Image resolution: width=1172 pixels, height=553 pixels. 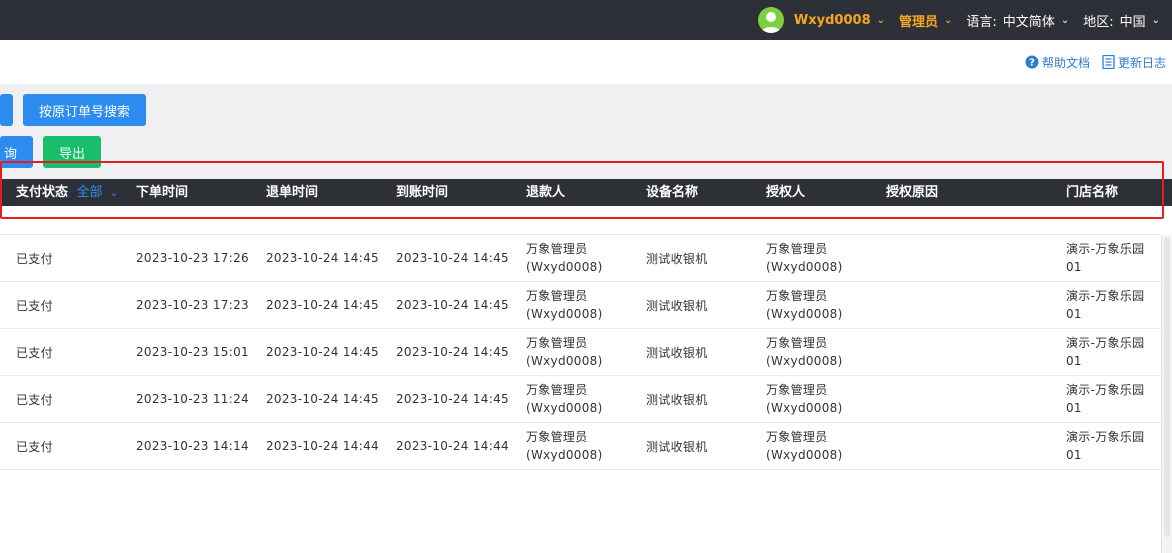 I want to click on help-docs-link: ? 帮助文档, so click(x=1057, y=62).